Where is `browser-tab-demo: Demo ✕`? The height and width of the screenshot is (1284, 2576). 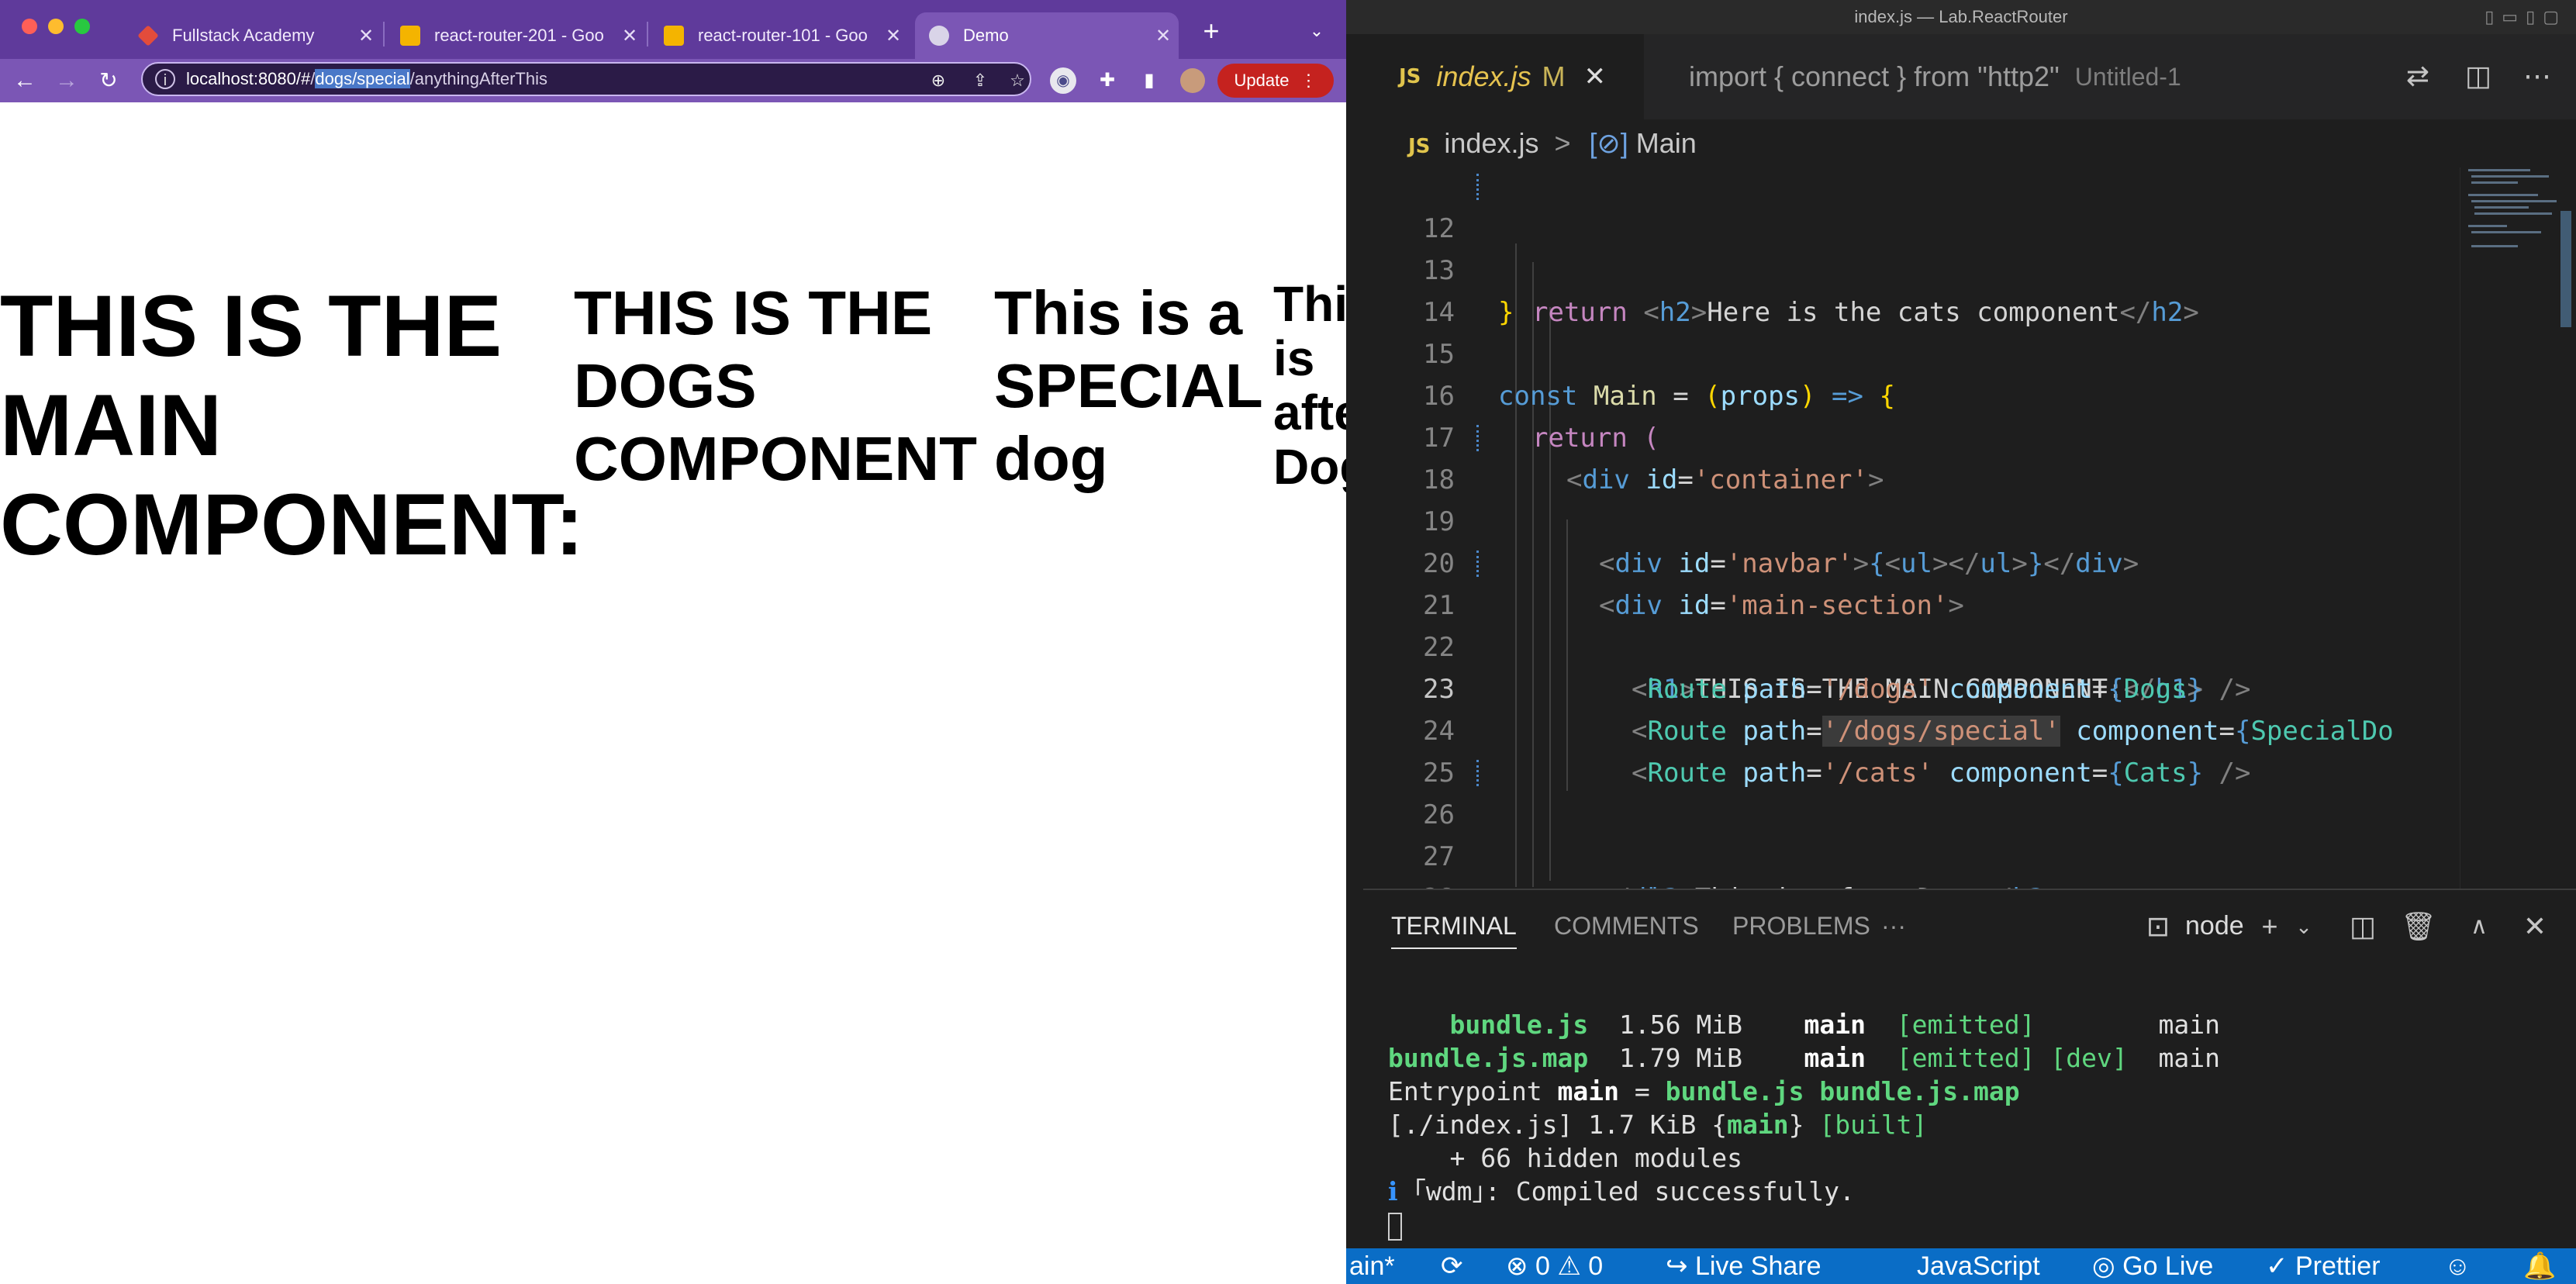
browser-tab-demo: Demo ✕ is located at coordinates (1047, 35).